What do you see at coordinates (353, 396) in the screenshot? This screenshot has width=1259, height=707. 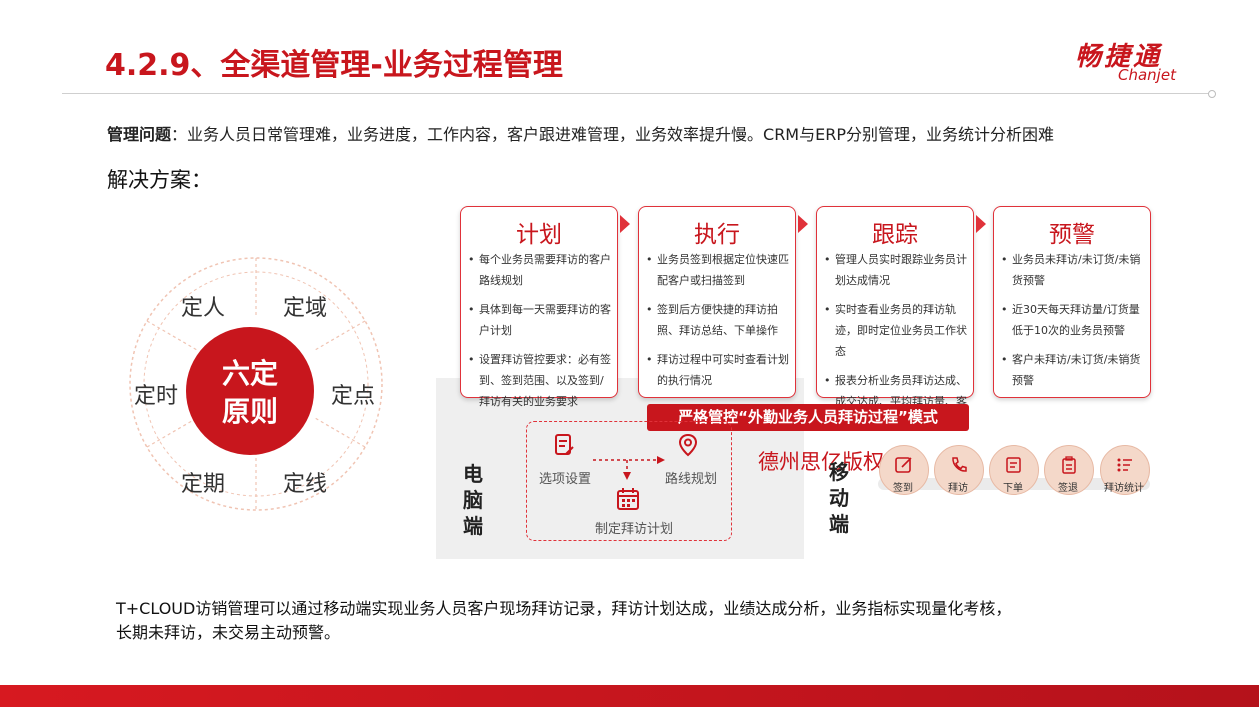 I see `wheel-segment-point: 定点` at bounding box center [353, 396].